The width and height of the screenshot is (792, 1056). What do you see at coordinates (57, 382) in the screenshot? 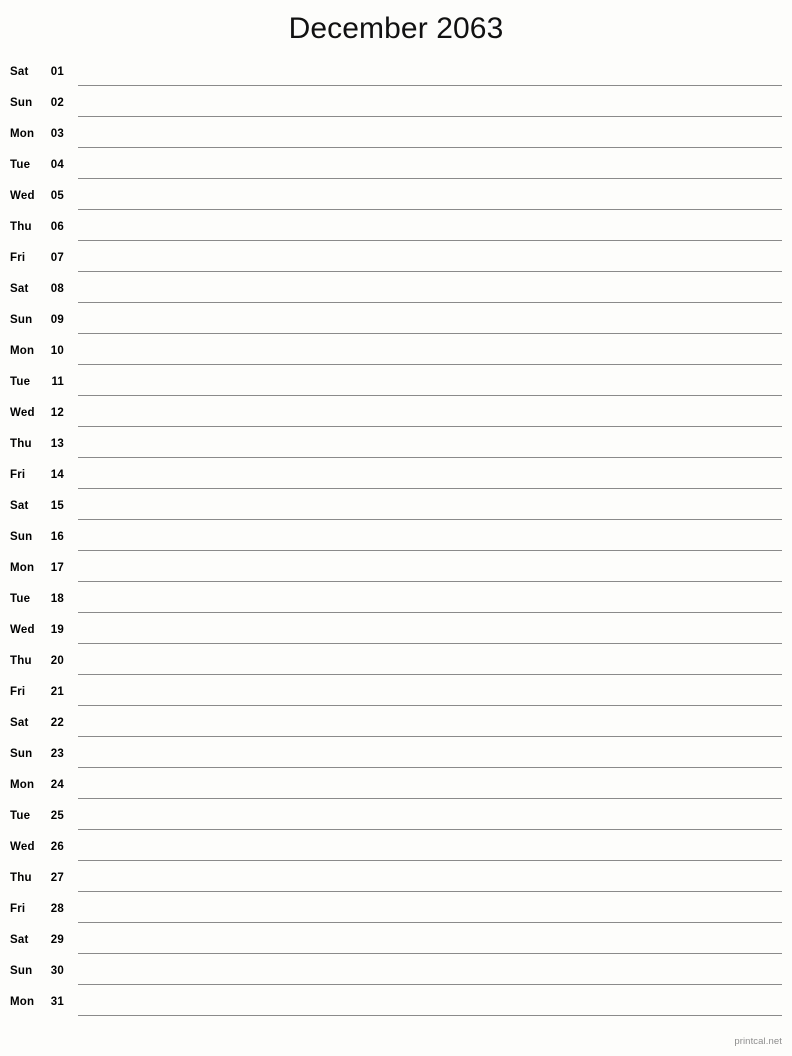
I see `day-number-label: 11` at bounding box center [57, 382].